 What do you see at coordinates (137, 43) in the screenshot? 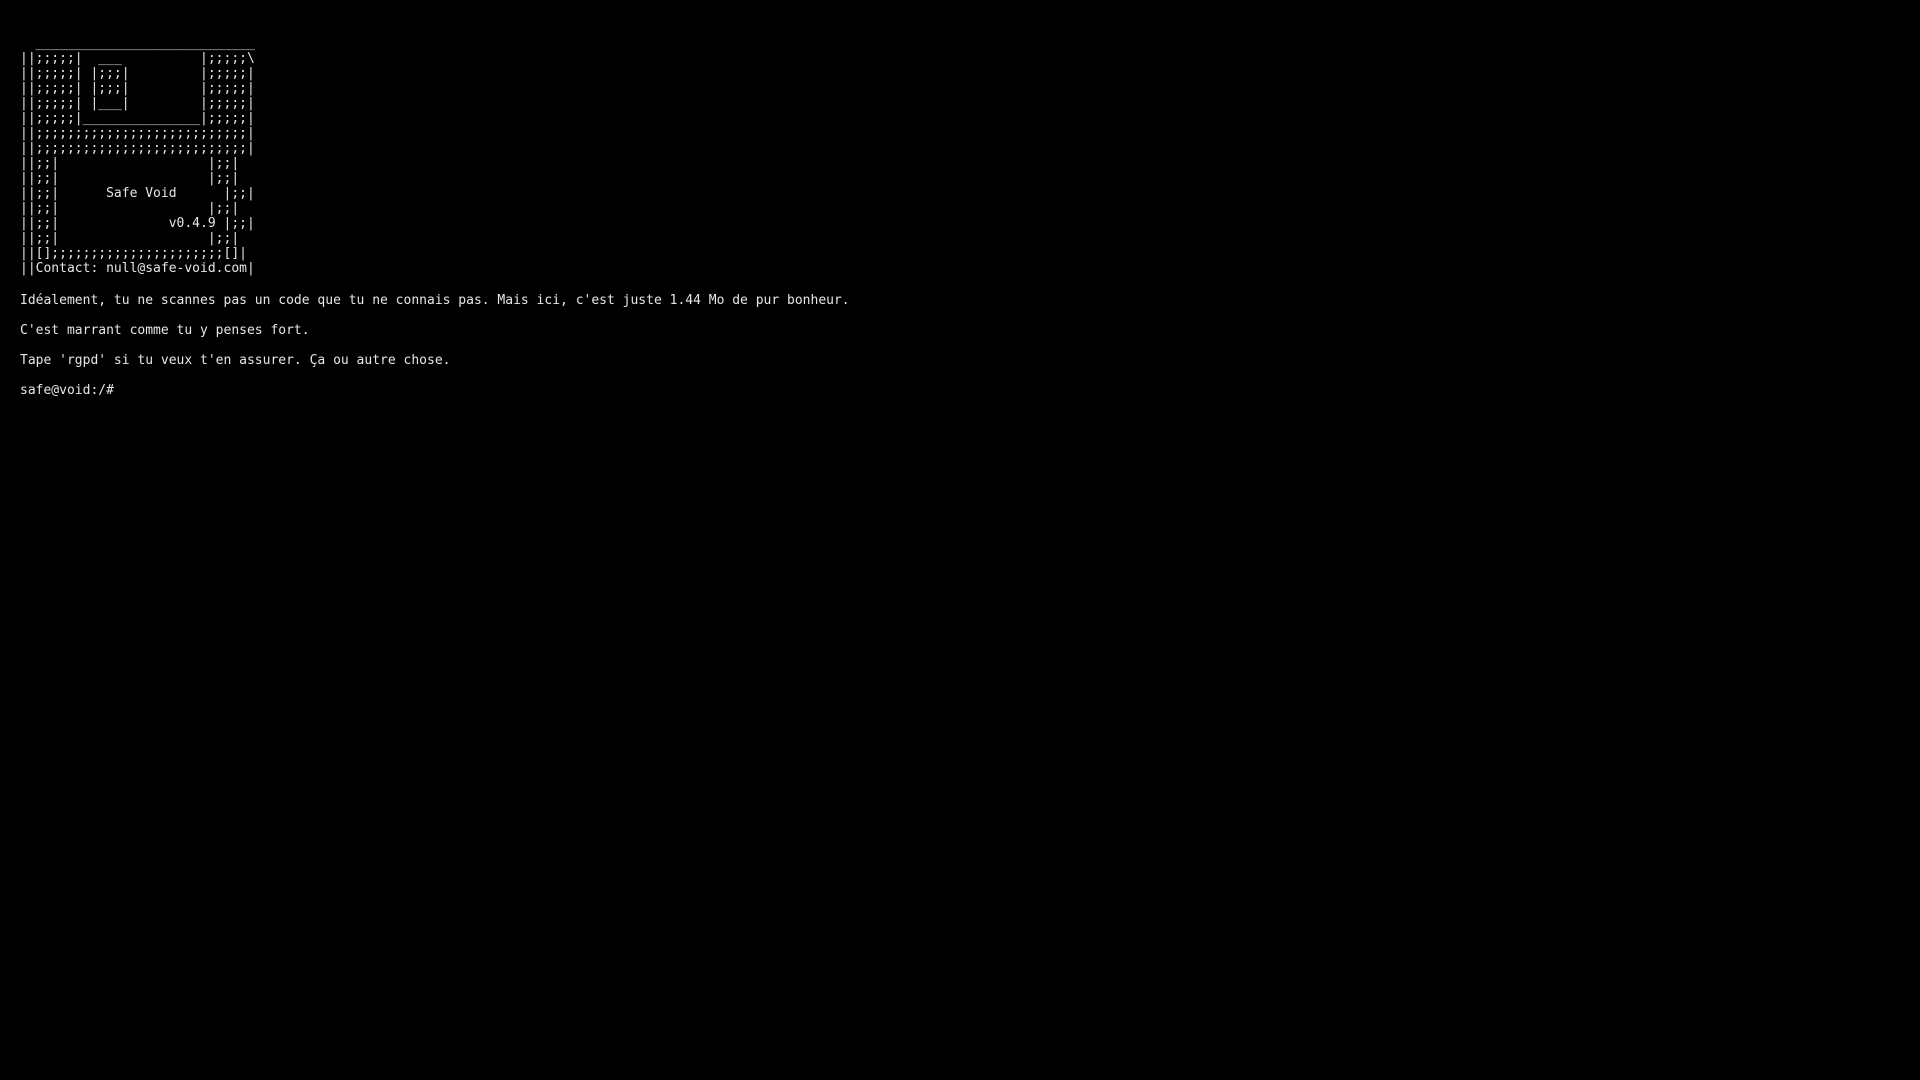
I see `banner-line: ____________________________` at bounding box center [137, 43].